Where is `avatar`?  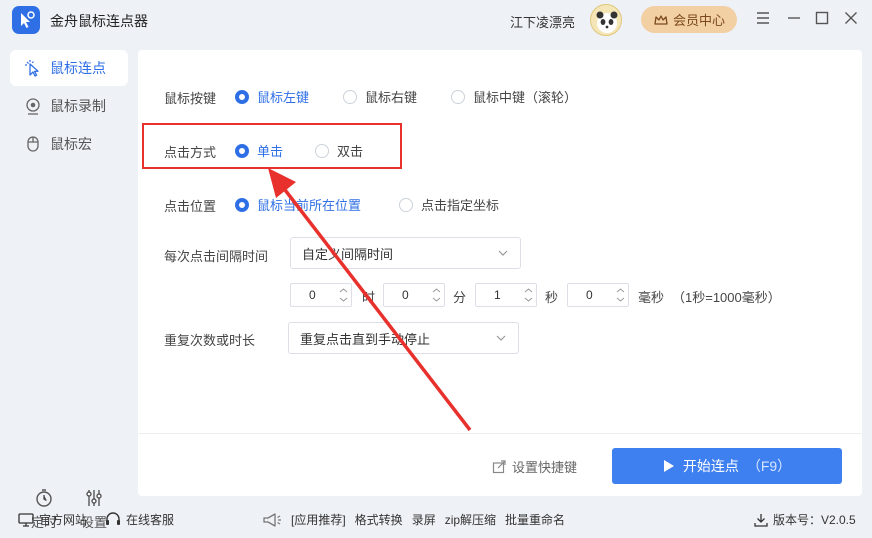
avatar is located at coordinates (606, 20).